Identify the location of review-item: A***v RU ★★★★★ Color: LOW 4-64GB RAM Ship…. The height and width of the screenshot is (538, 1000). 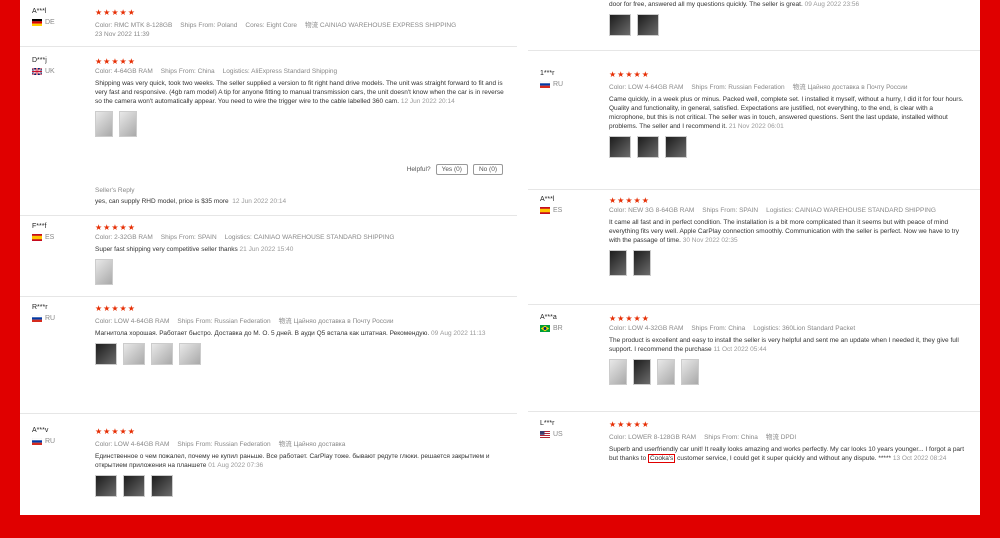
(268, 464).